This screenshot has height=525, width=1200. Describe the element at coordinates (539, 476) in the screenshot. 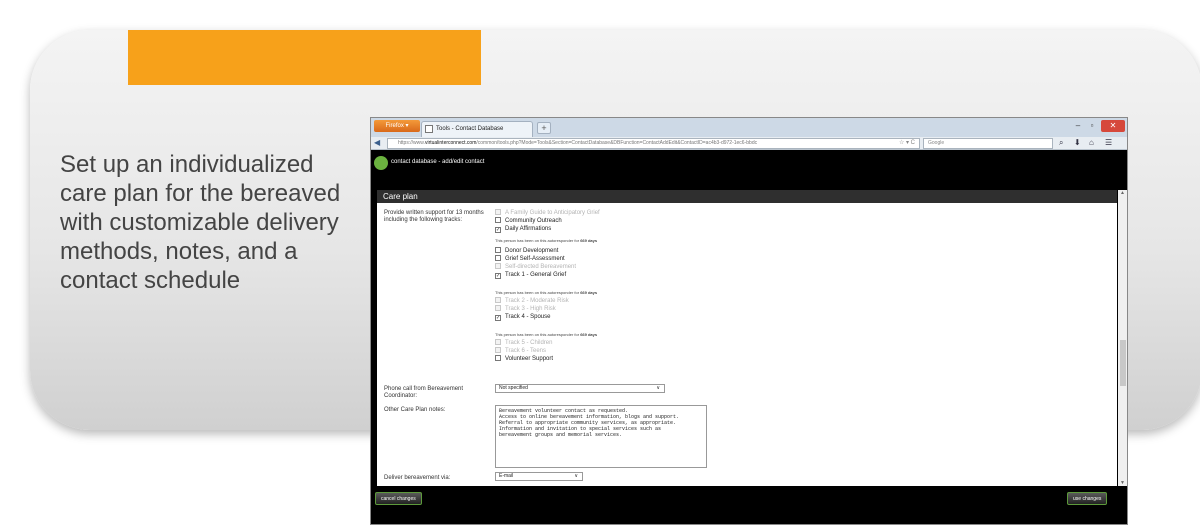

I see `deliver-via-select: E-mail ∨` at that location.